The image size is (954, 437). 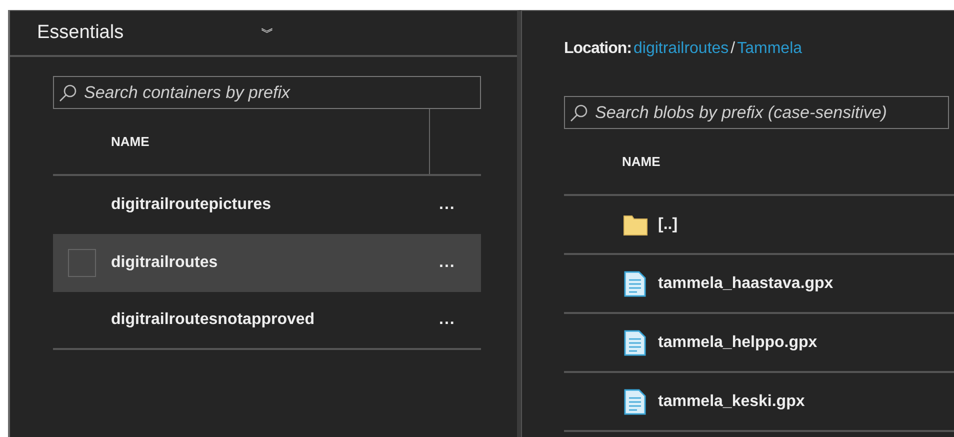 I want to click on collapse-icon: ︾, so click(x=267, y=33).